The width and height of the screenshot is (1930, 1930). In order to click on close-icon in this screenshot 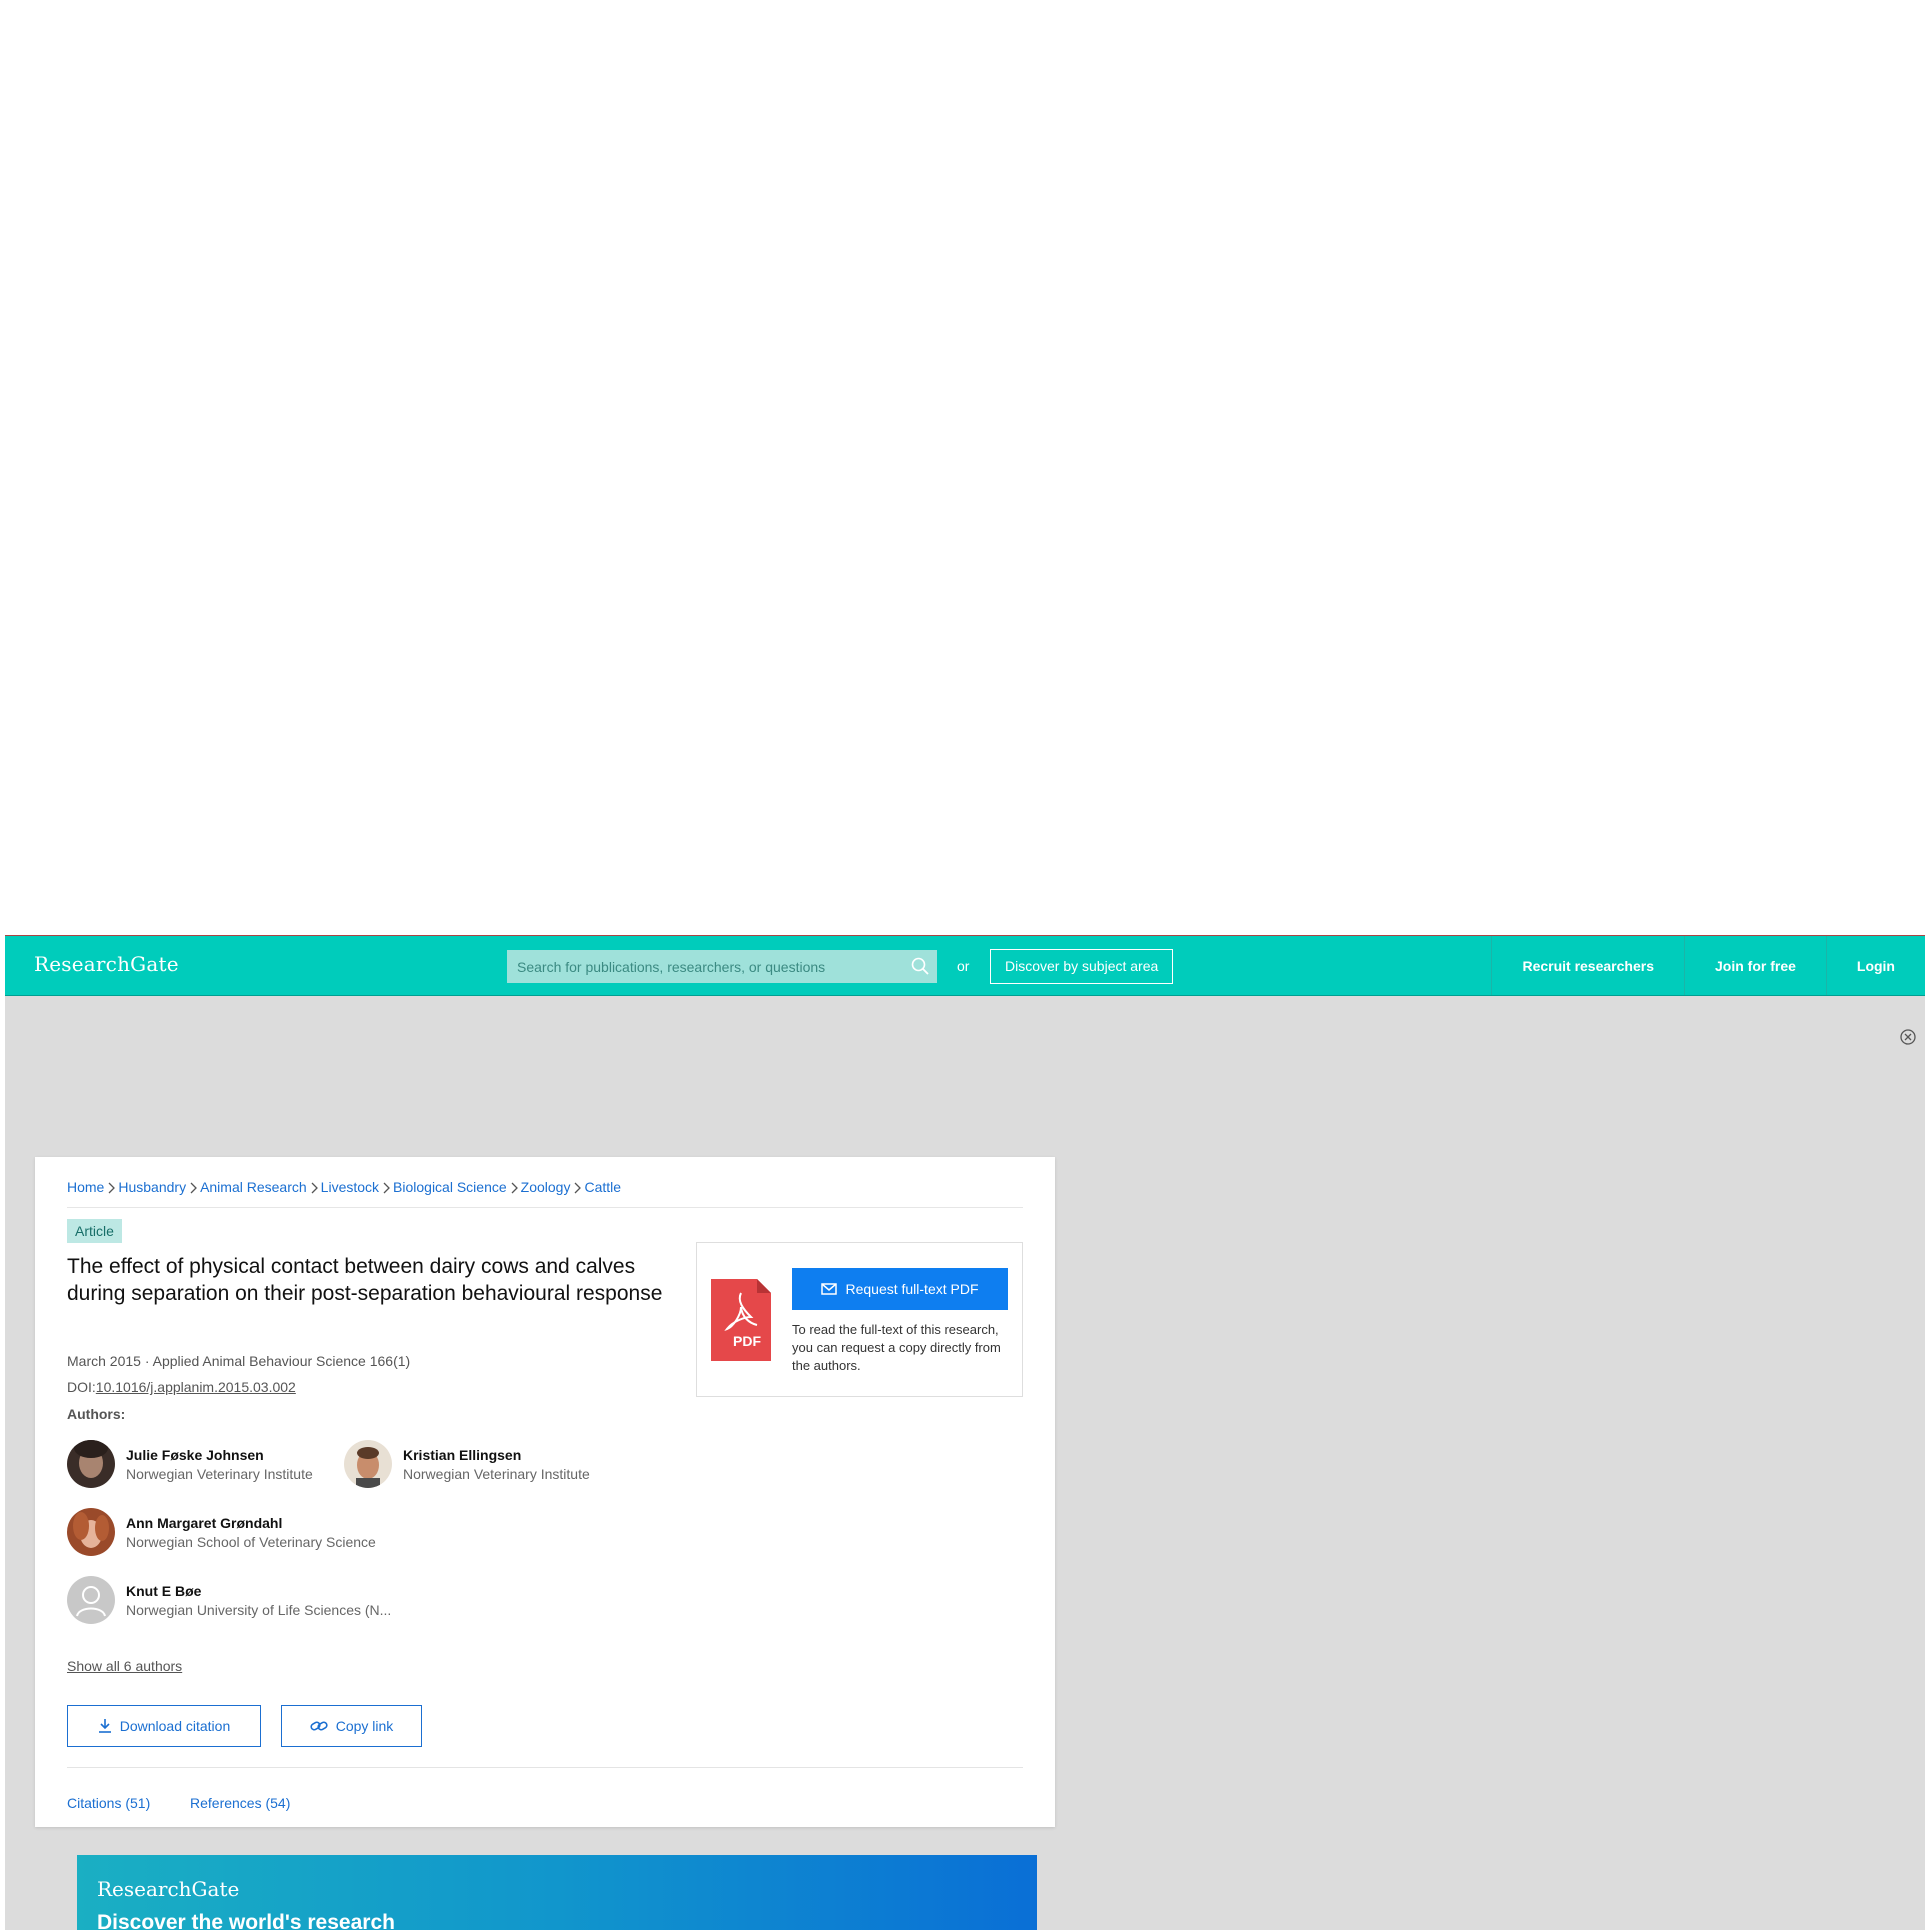, I will do `click(1908, 1037)`.